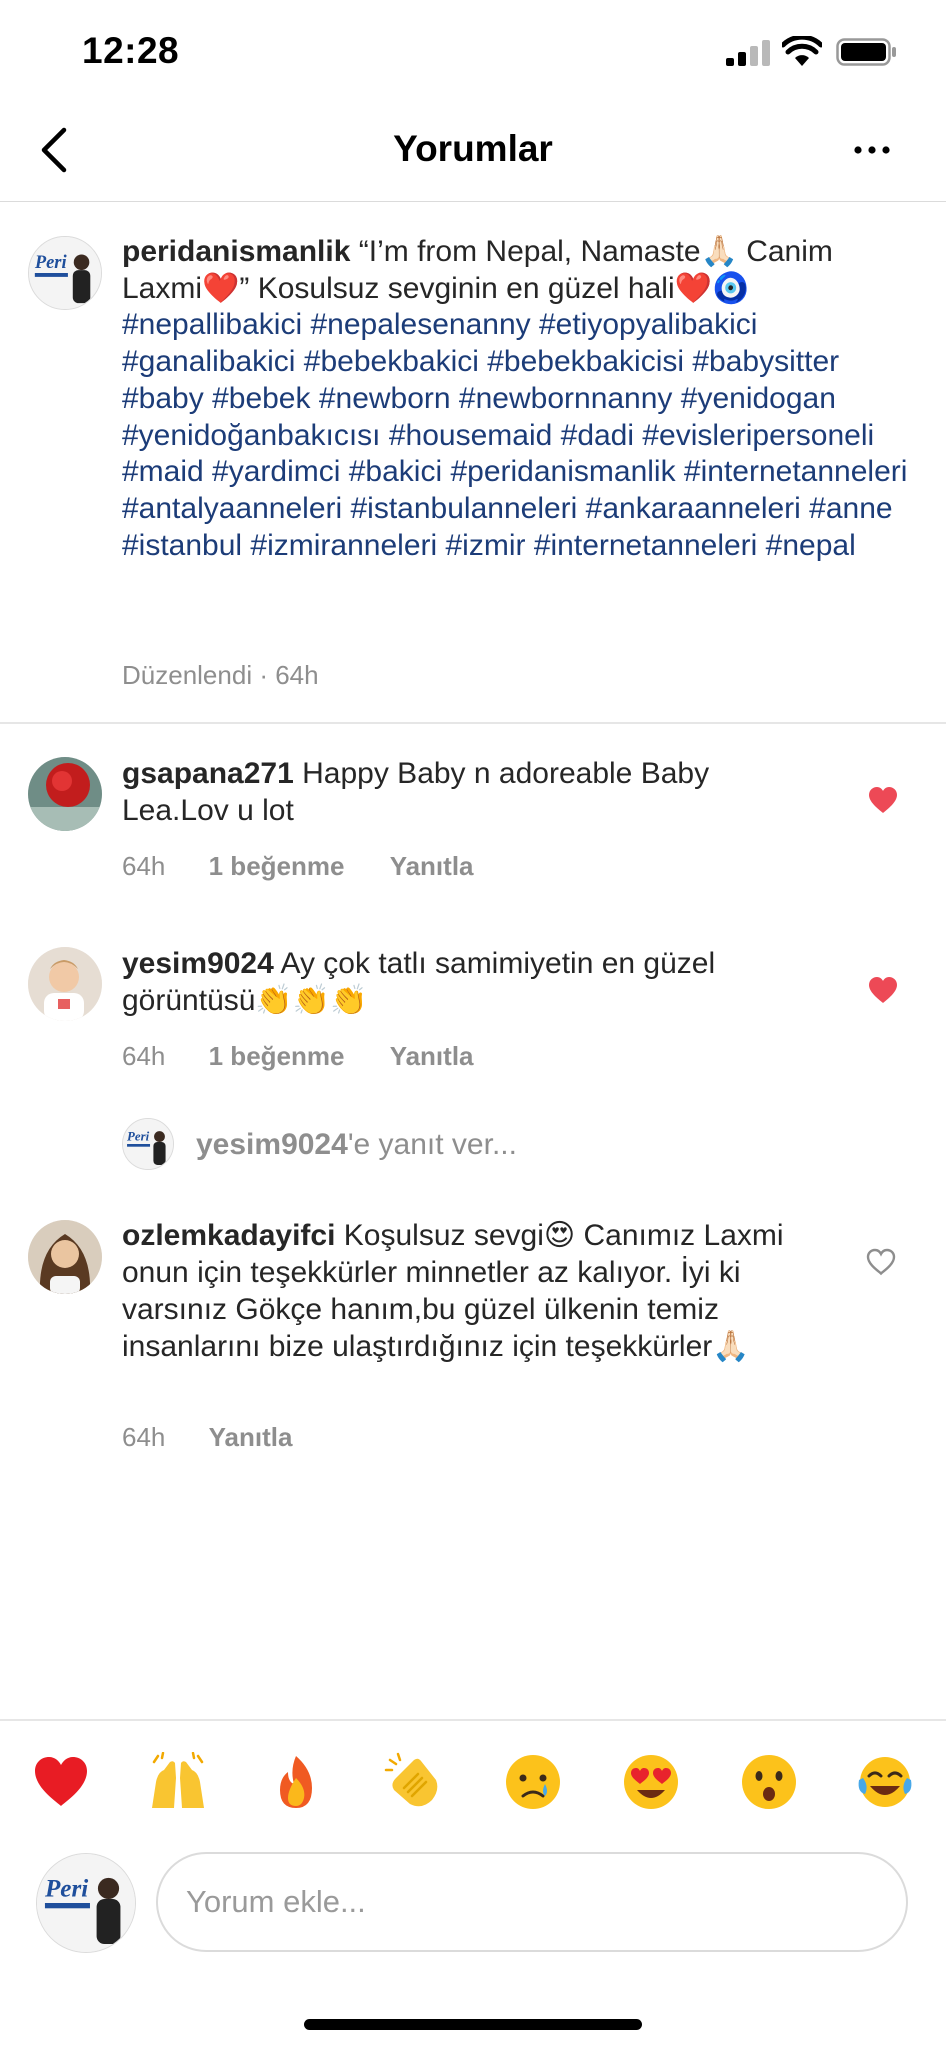  I want to click on comment-input-wrapper, so click(532, 1902).